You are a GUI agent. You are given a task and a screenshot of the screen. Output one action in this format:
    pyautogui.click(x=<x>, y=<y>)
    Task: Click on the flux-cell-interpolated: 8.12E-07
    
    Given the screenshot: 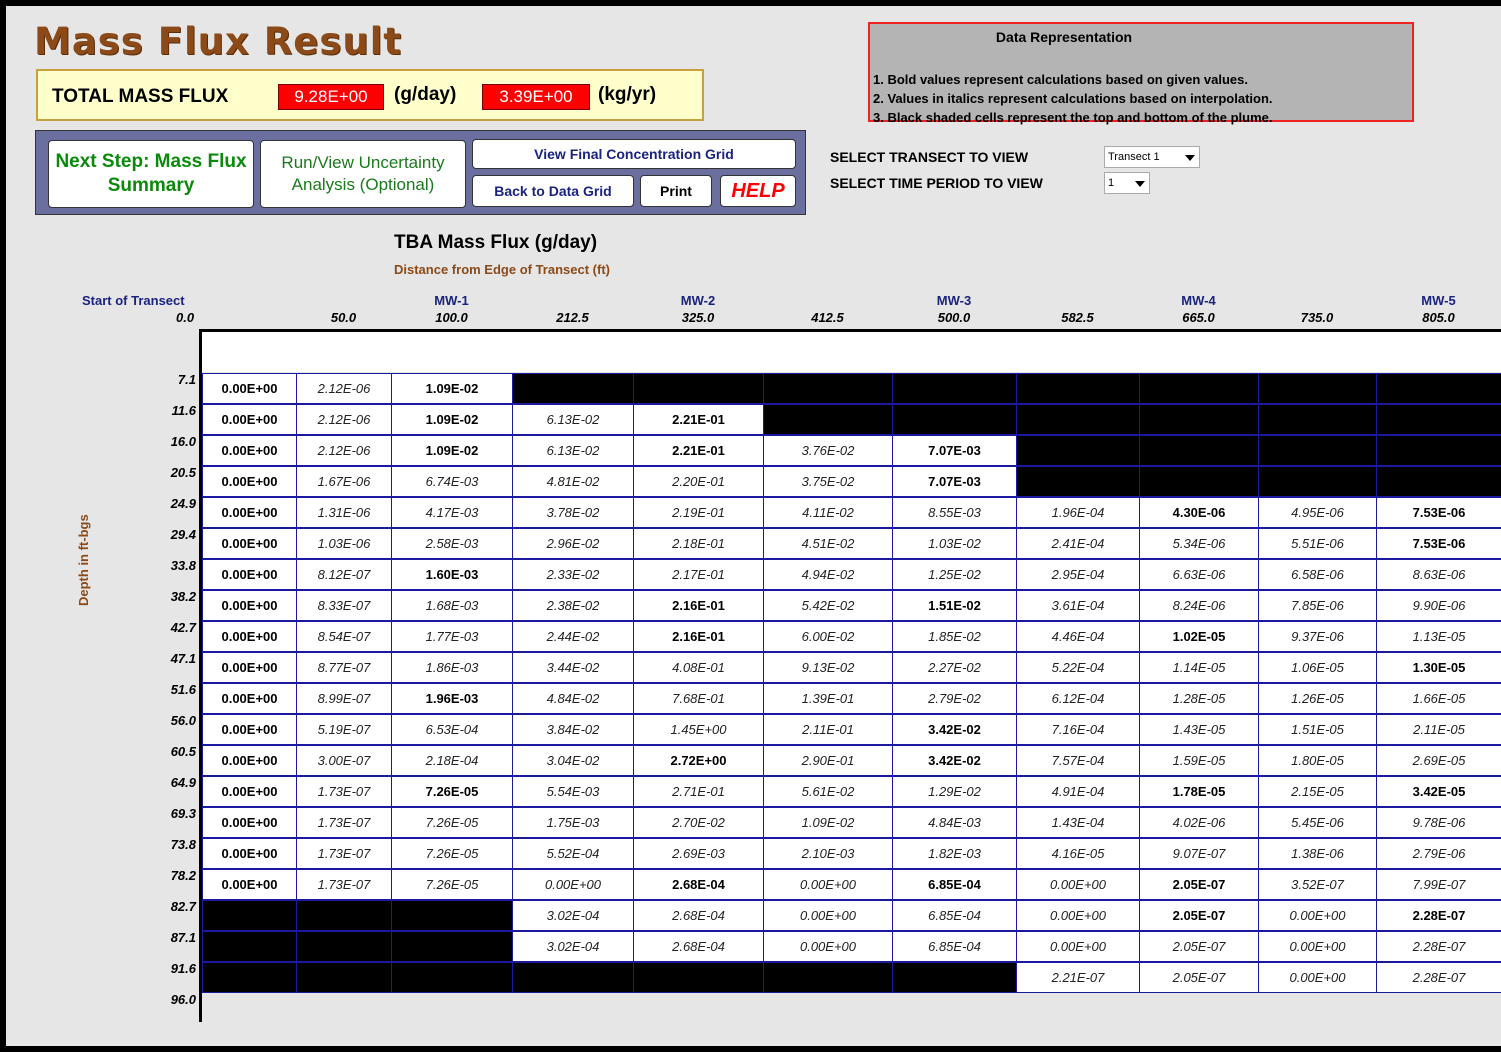 What is the action you would take?
    pyautogui.click(x=344, y=574)
    